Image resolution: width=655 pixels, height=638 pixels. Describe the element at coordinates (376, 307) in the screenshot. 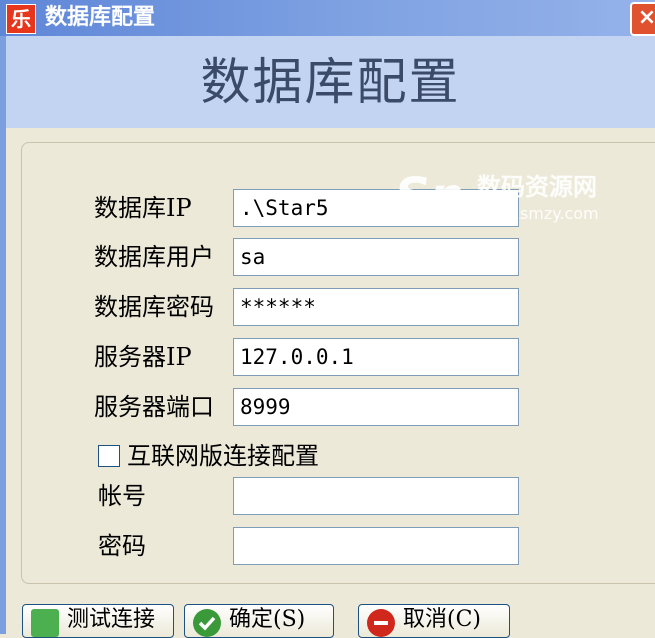

I see `db-password-field: ******` at that location.